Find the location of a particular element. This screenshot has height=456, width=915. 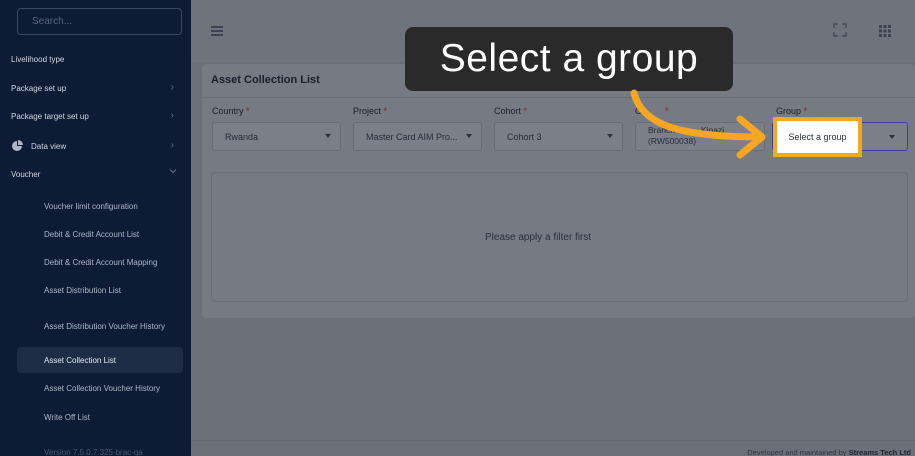

group-select-placeholder: Select a group is located at coordinates (817, 137).